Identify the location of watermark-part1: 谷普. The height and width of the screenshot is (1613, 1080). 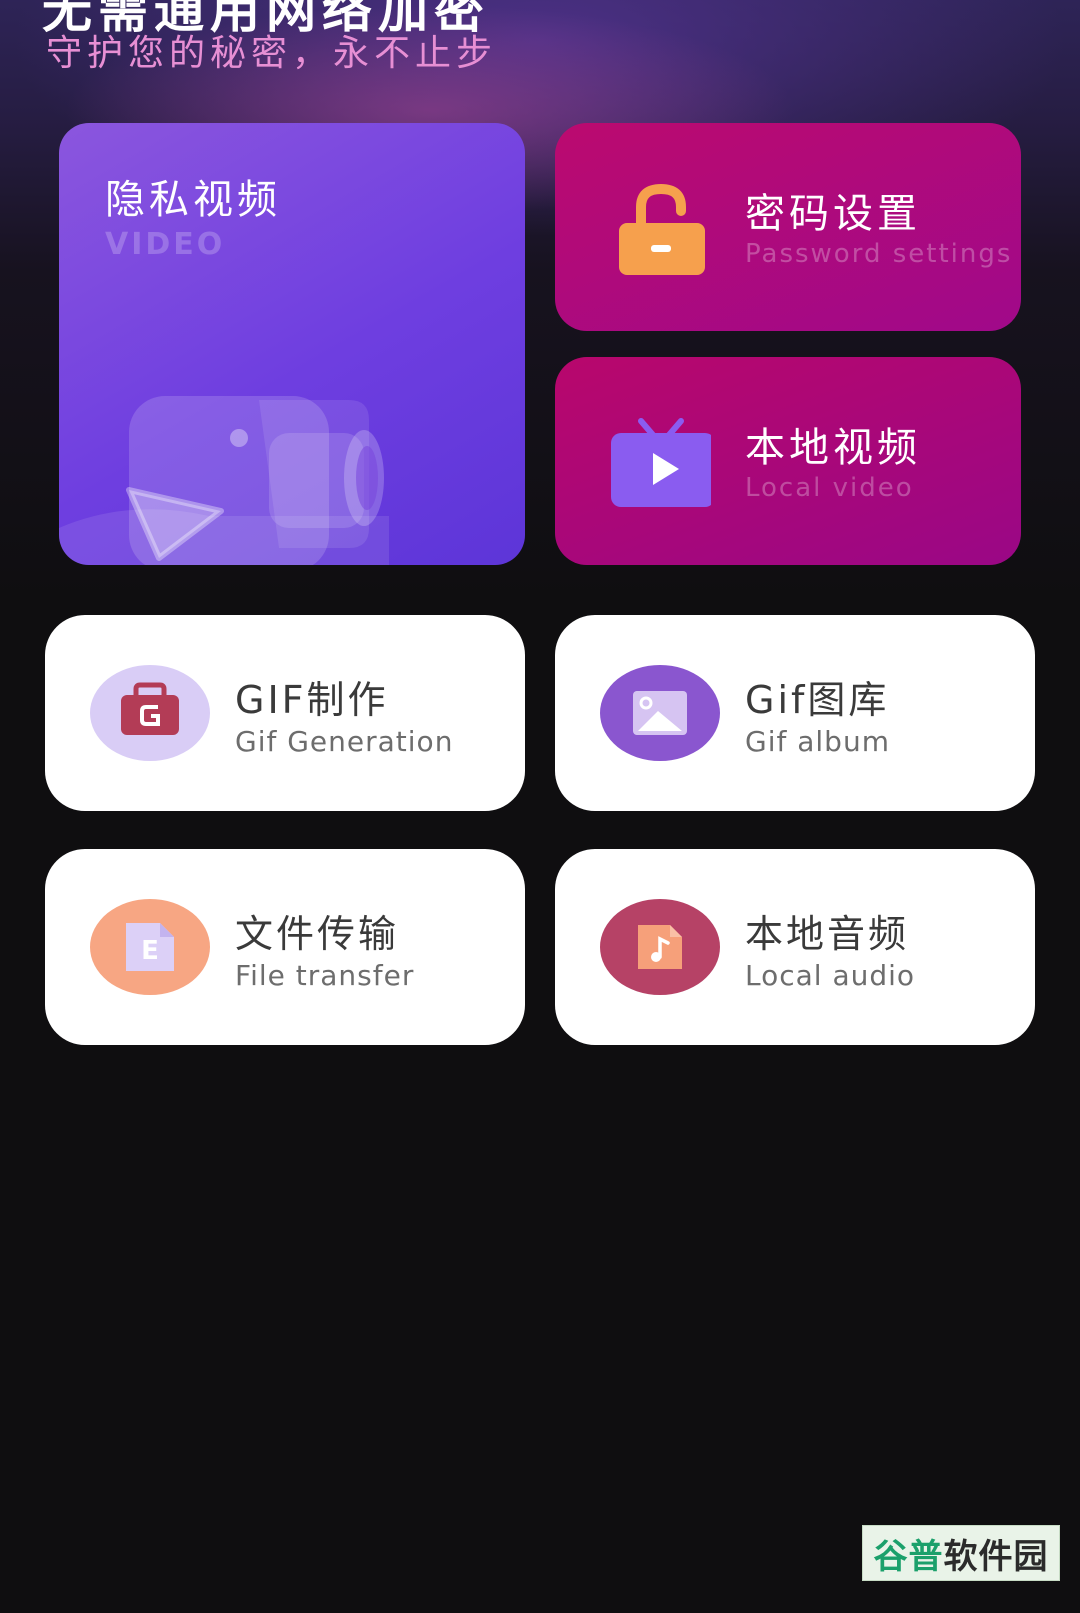
(908, 1556).